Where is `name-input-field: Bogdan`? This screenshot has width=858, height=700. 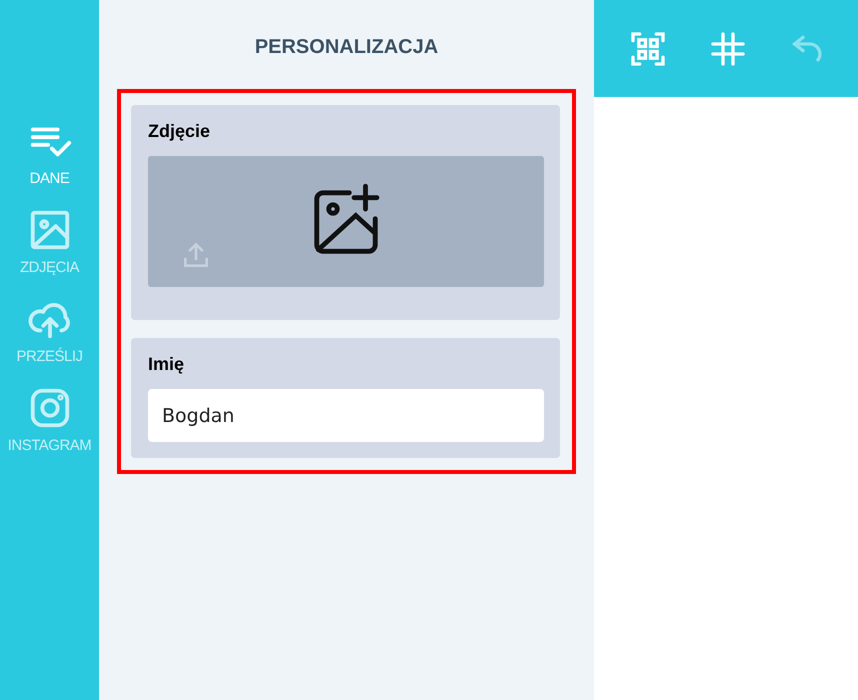
name-input-field: Bogdan is located at coordinates (346, 415).